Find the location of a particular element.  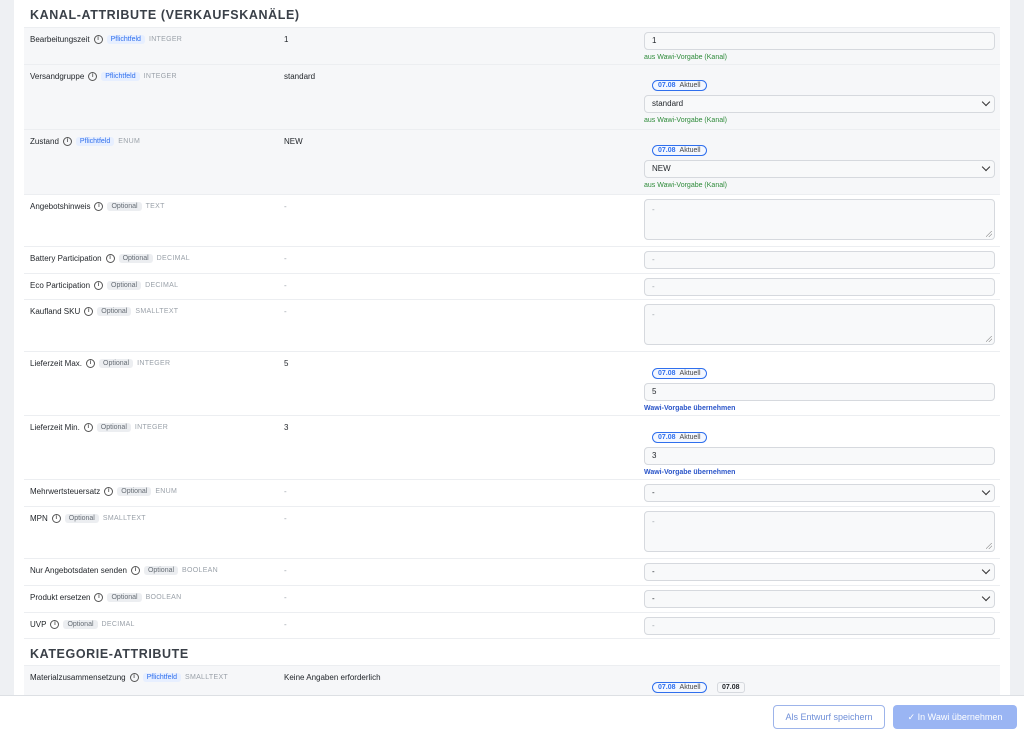

attribute-label: Battery Participation is located at coordinates (66, 258).